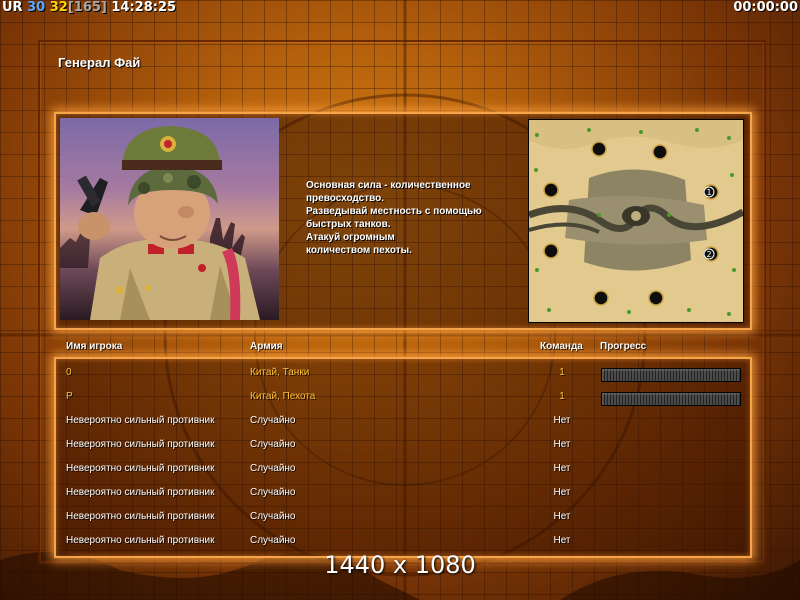 The width and height of the screenshot is (800, 600). I want to click on general-portrait-image, so click(160, 223).